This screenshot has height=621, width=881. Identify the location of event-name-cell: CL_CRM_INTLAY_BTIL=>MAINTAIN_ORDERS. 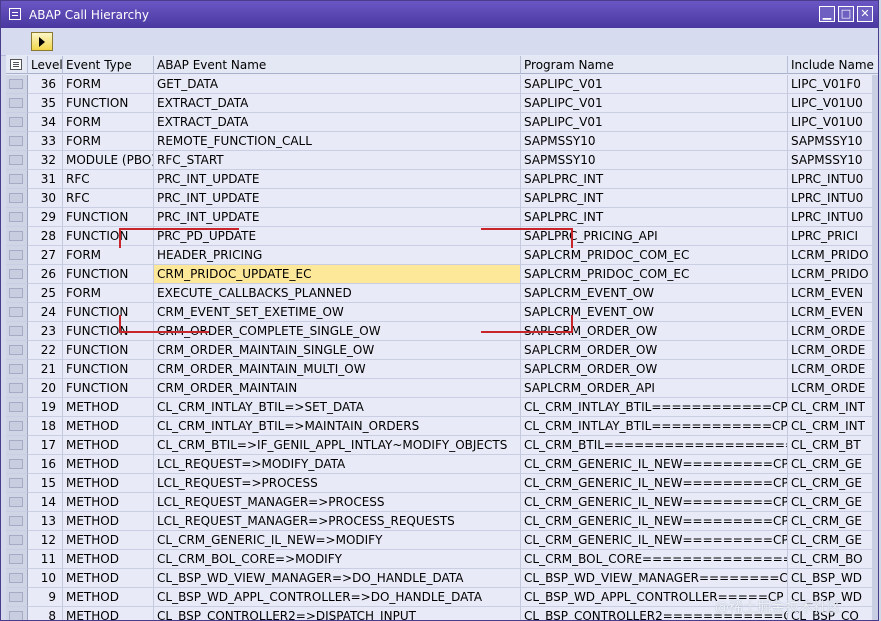
(337, 426).